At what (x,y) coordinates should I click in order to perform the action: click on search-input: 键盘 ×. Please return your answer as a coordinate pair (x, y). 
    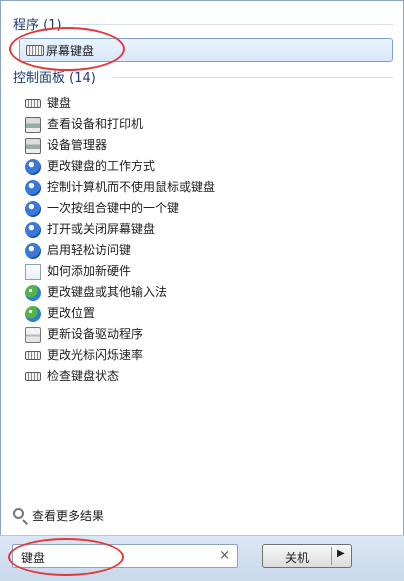
    Looking at the image, I should click on (125, 556).